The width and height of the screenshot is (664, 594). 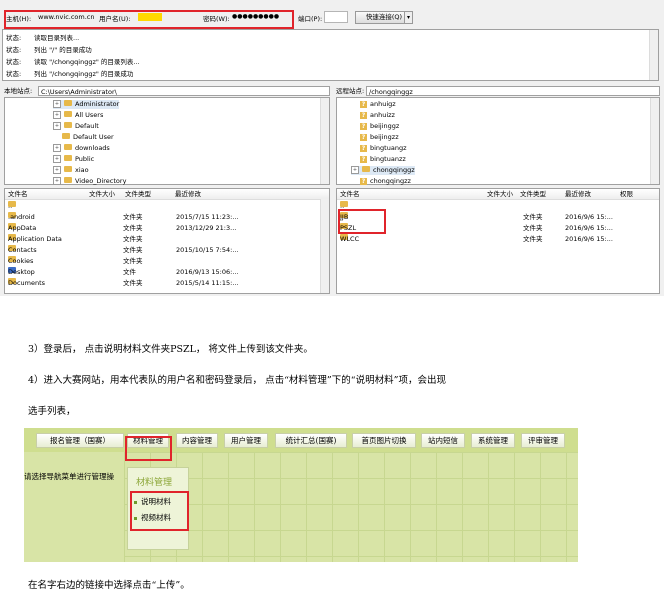 What do you see at coordinates (80, 440) in the screenshot?
I see `nav-item-registration: 报名管理（国赛）` at bounding box center [80, 440].